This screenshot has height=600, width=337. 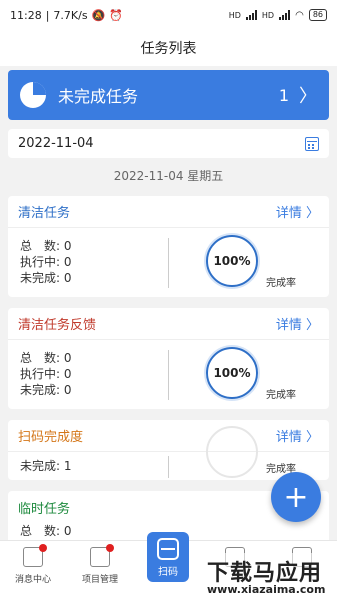 I want to click on card-stats: 未完成: 1, so click(x=46, y=466).